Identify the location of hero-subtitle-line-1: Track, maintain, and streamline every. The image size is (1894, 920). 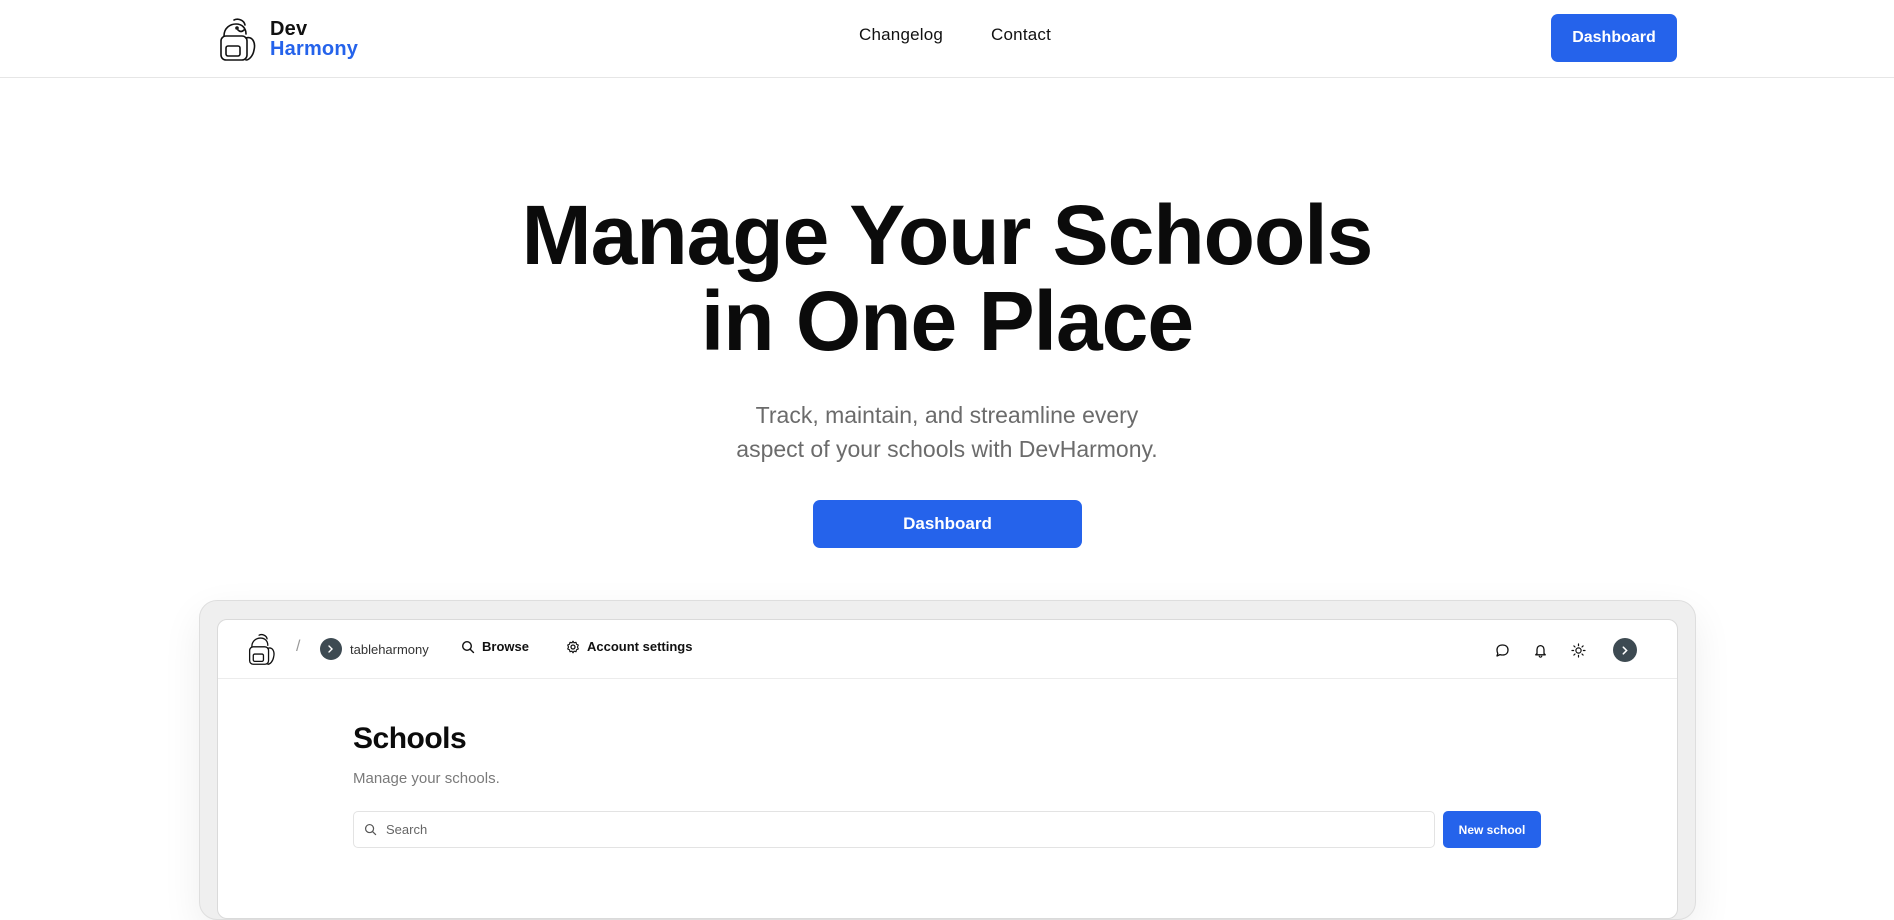
(947, 415).